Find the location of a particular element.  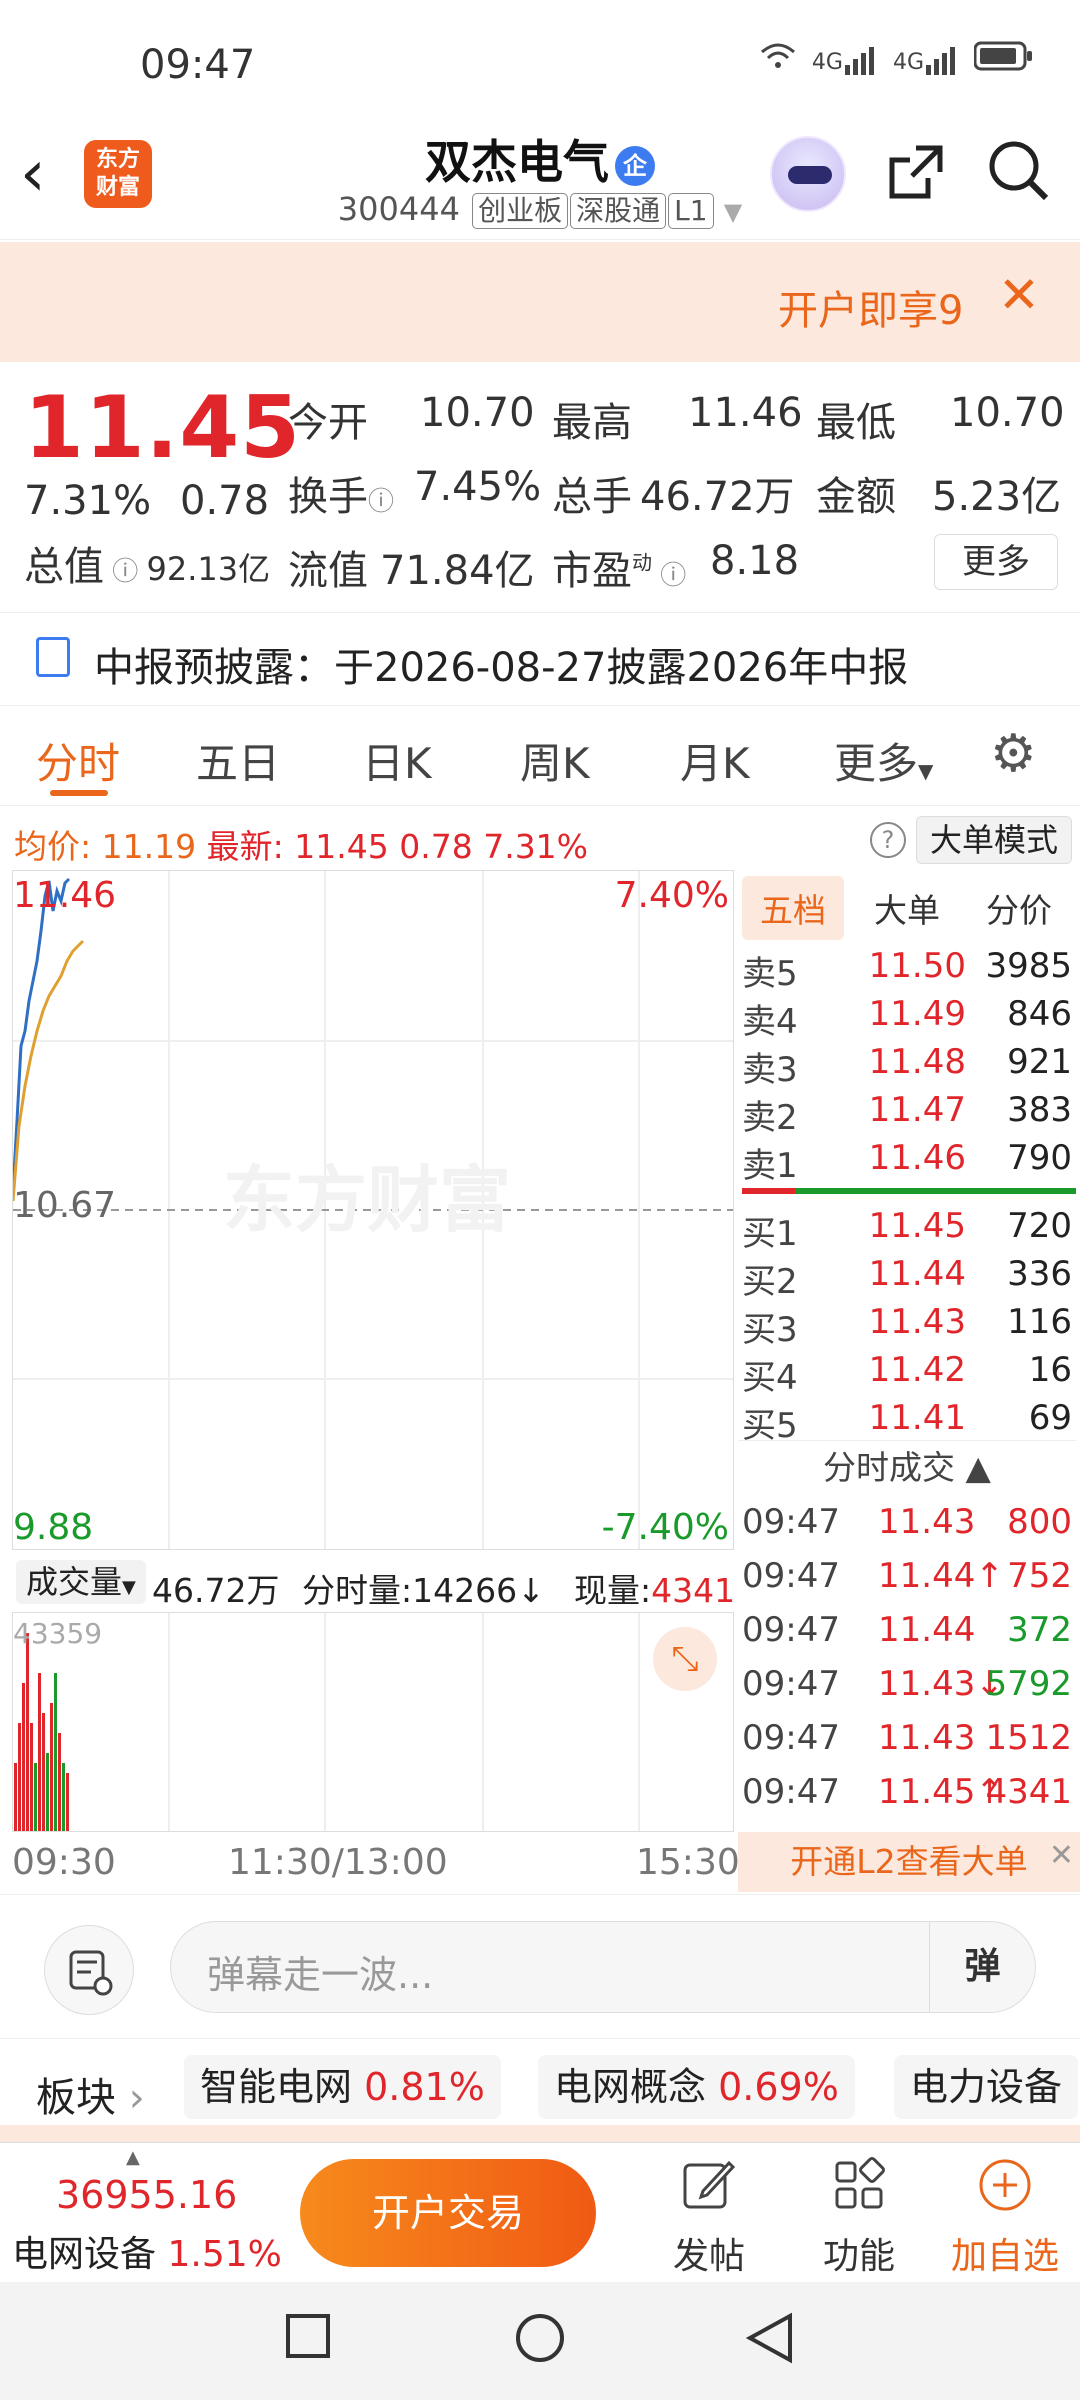

ask-row: 卖1 11.46 790 is located at coordinates (907, 1162).